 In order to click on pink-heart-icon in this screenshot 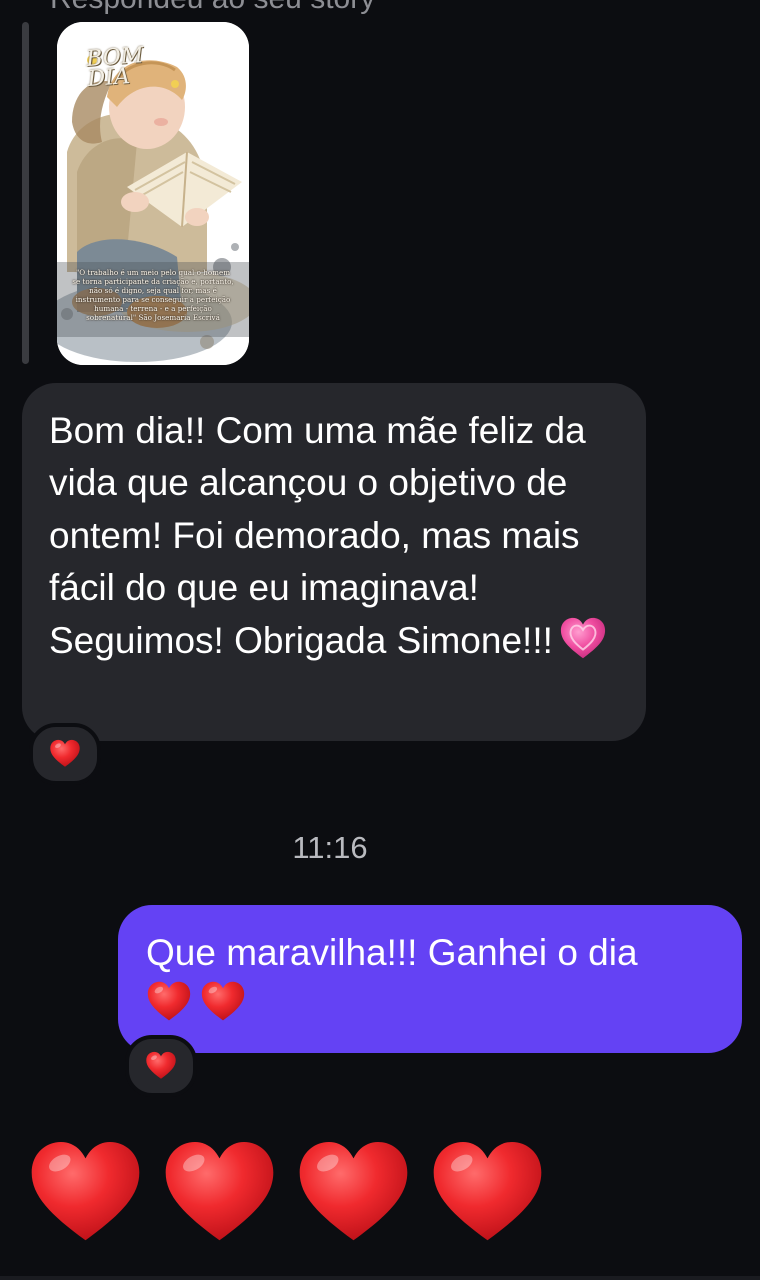, I will do `click(583, 639)`.